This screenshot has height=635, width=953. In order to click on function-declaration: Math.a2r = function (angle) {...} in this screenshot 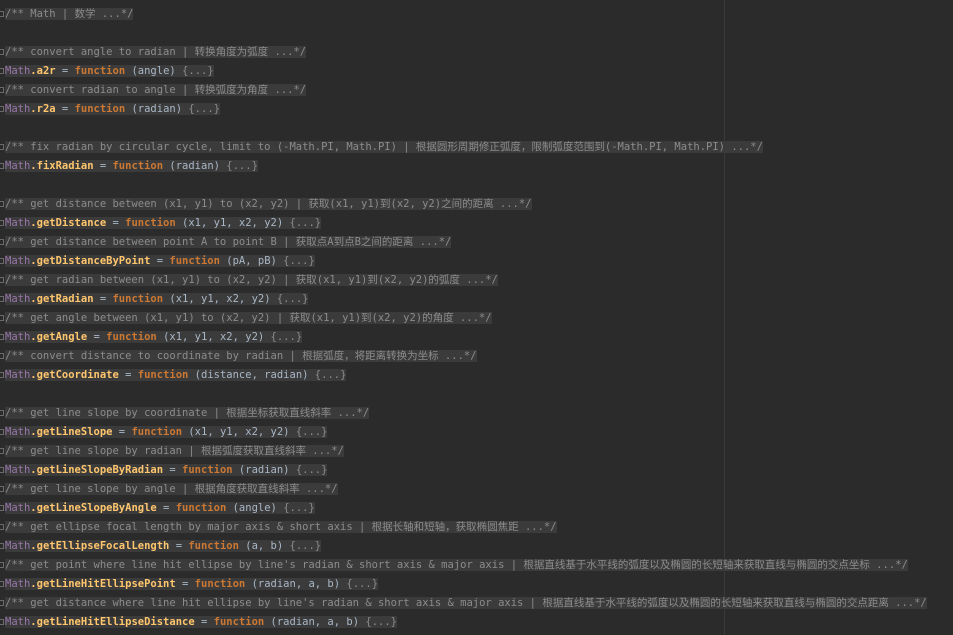, I will do `click(107, 71)`.